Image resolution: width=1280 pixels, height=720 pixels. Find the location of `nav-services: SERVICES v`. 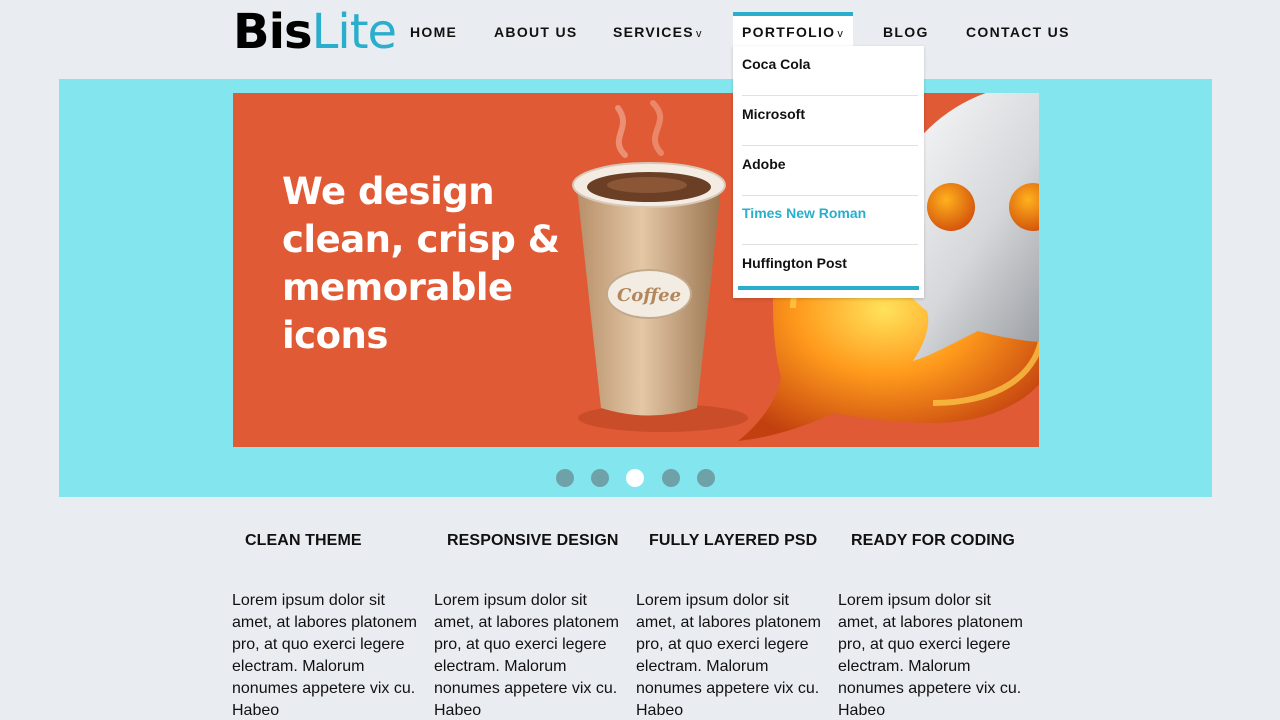

nav-services: SERVICES v is located at coordinates (658, 33).